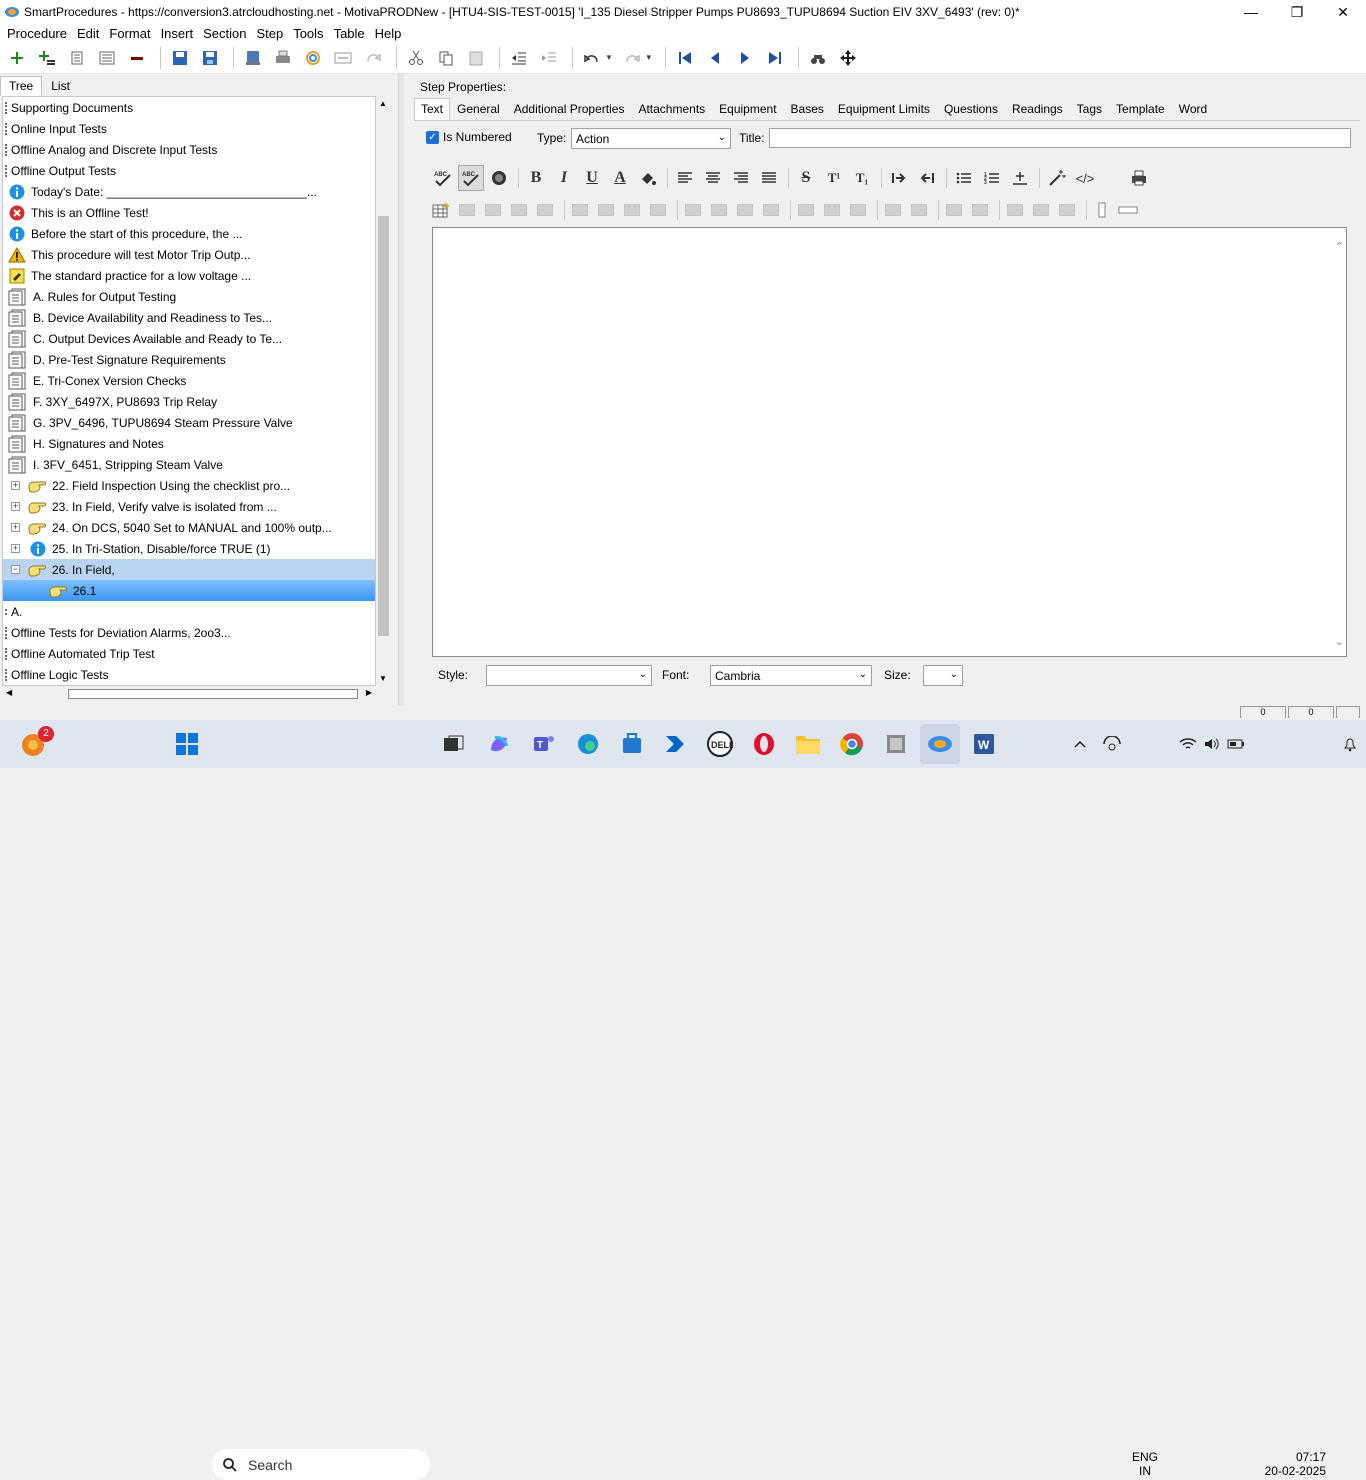 Image resolution: width=1366 pixels, height=1480 pixels. I want to click on save-copy-icon, so click(180, 58).